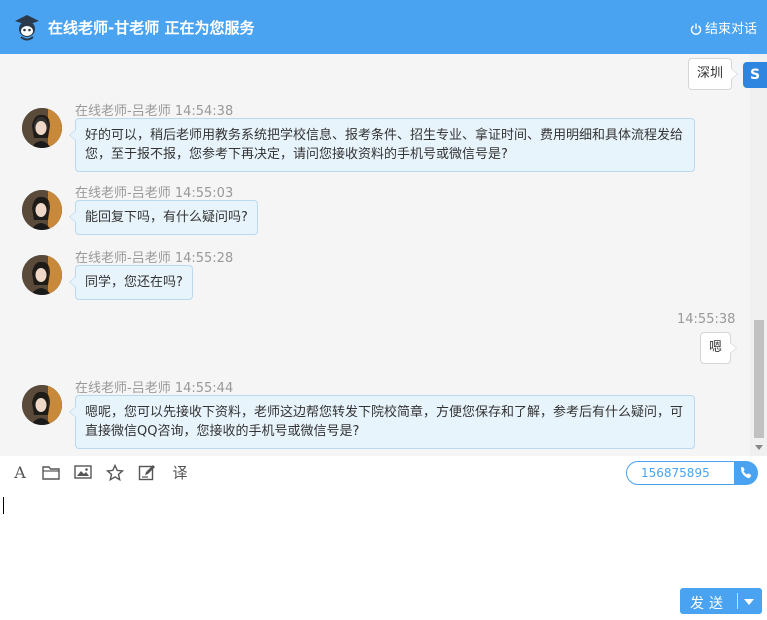  What do you see at coordinates (154, 193) in the screenshot?
I see `message-meta: 在线老师-吕老师 14:55:03` at bounding box center [154, 193].